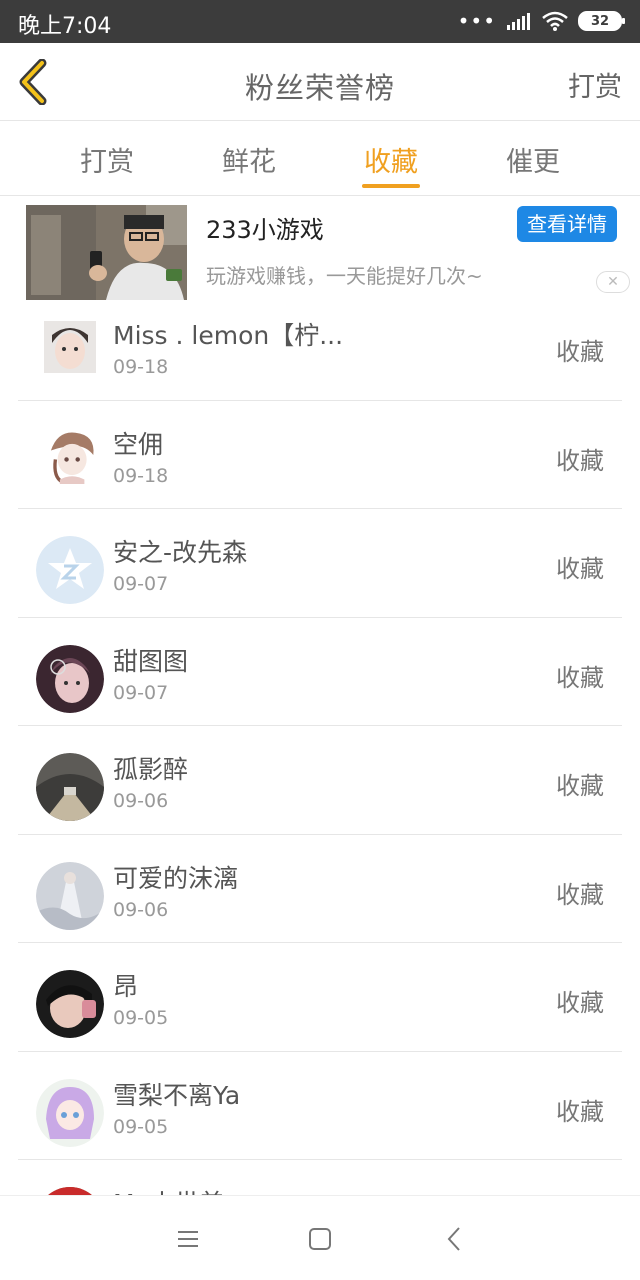  I want to click on active-tab-indicator, so click(391, 186).